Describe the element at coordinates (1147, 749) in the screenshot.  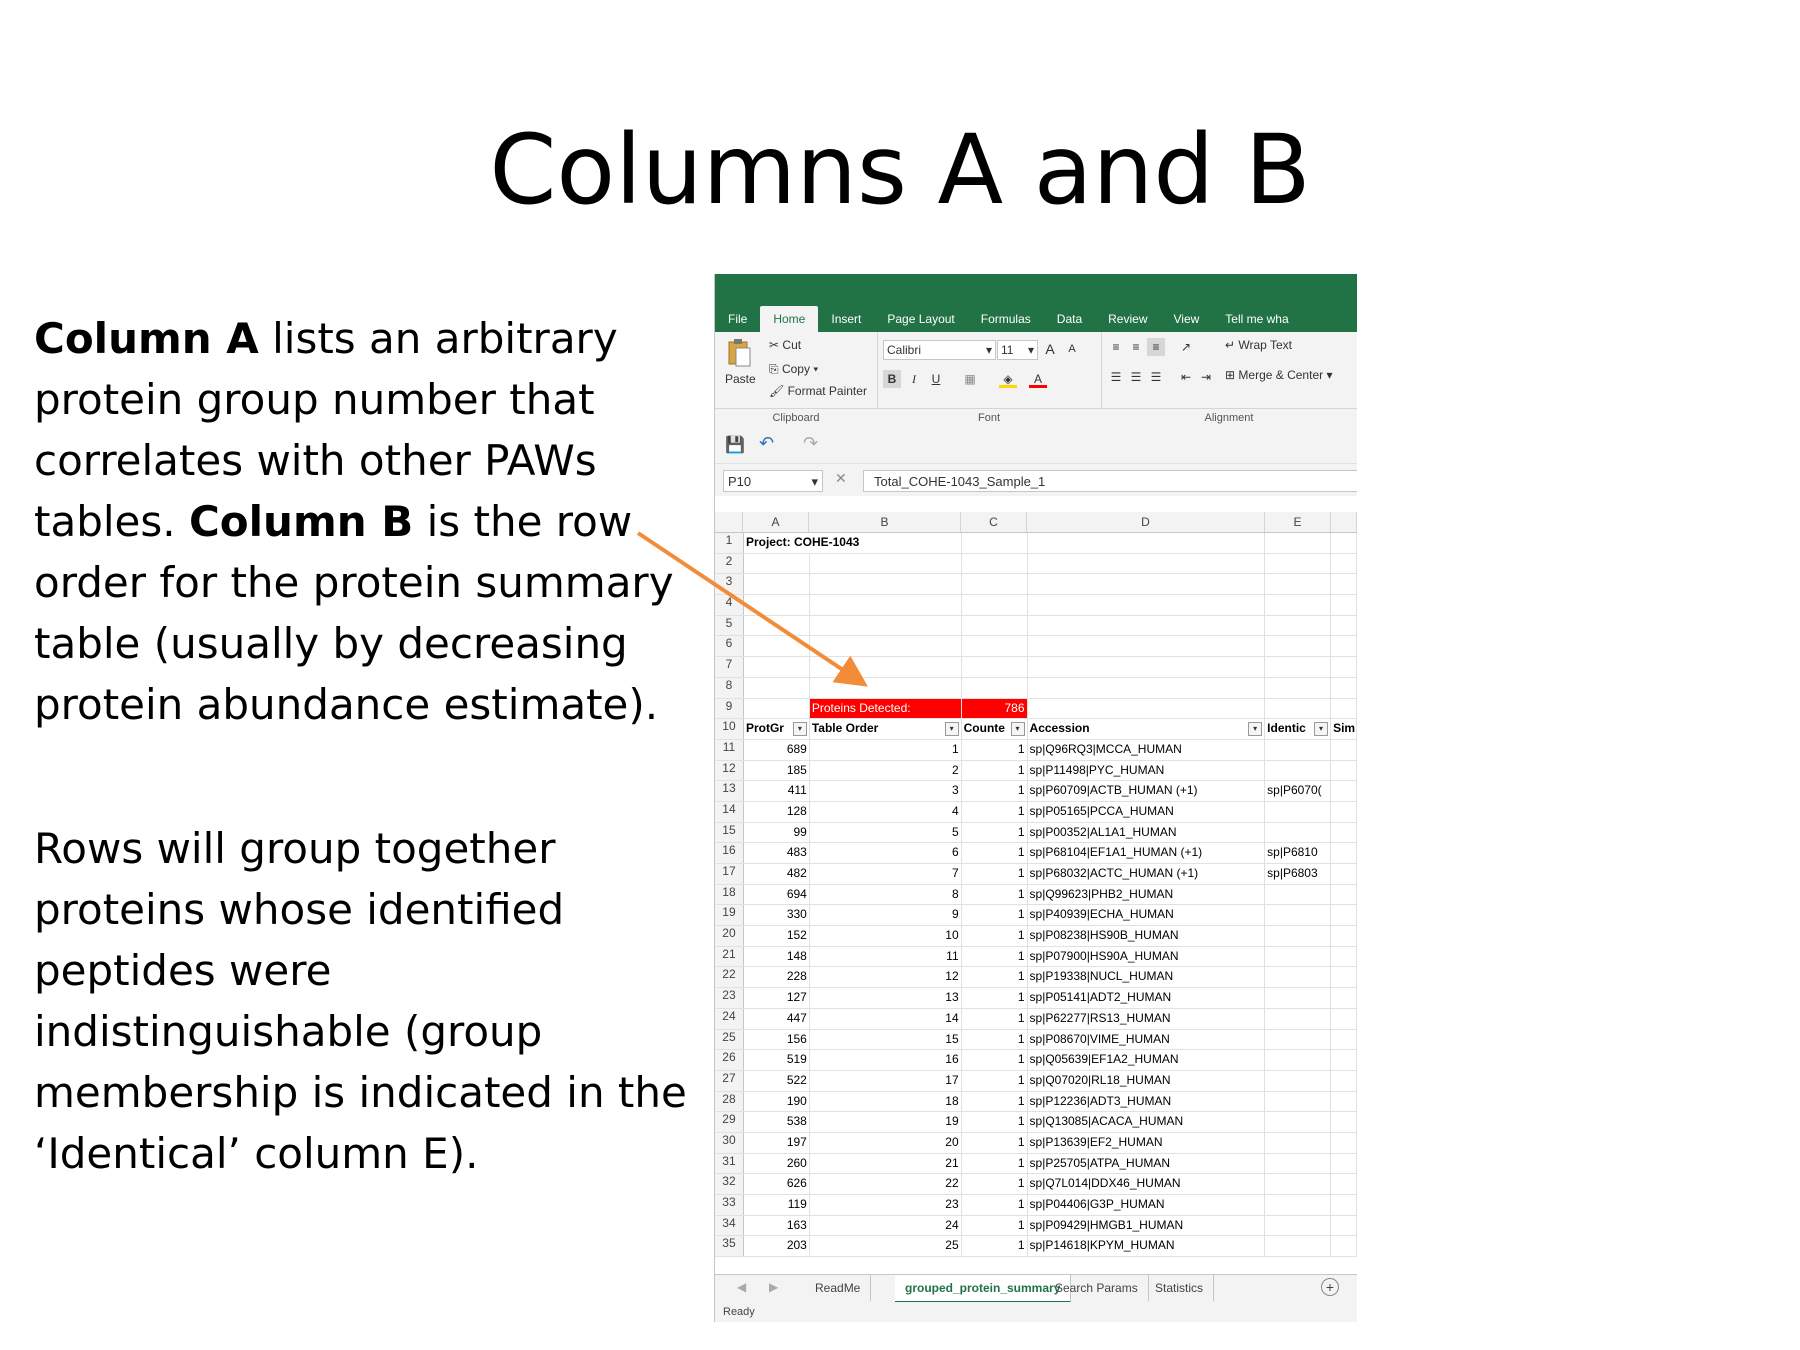
I see `accession-cell: sp|Q96RQ3|MCCA_HUMAN` at that location.